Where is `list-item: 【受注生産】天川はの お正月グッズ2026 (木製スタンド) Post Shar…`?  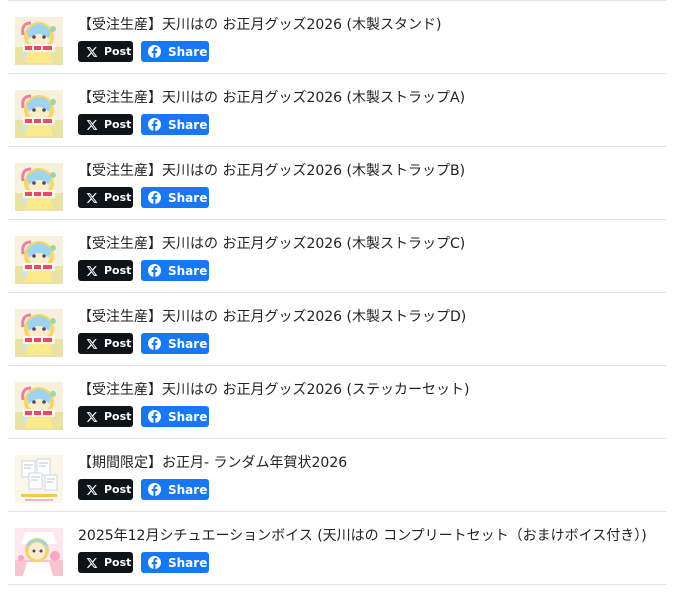
list-item: 【受注生産】天川はの お正月グッズ2026 (木製スタンド) Post Shar… is located at coordinates (337, 37).